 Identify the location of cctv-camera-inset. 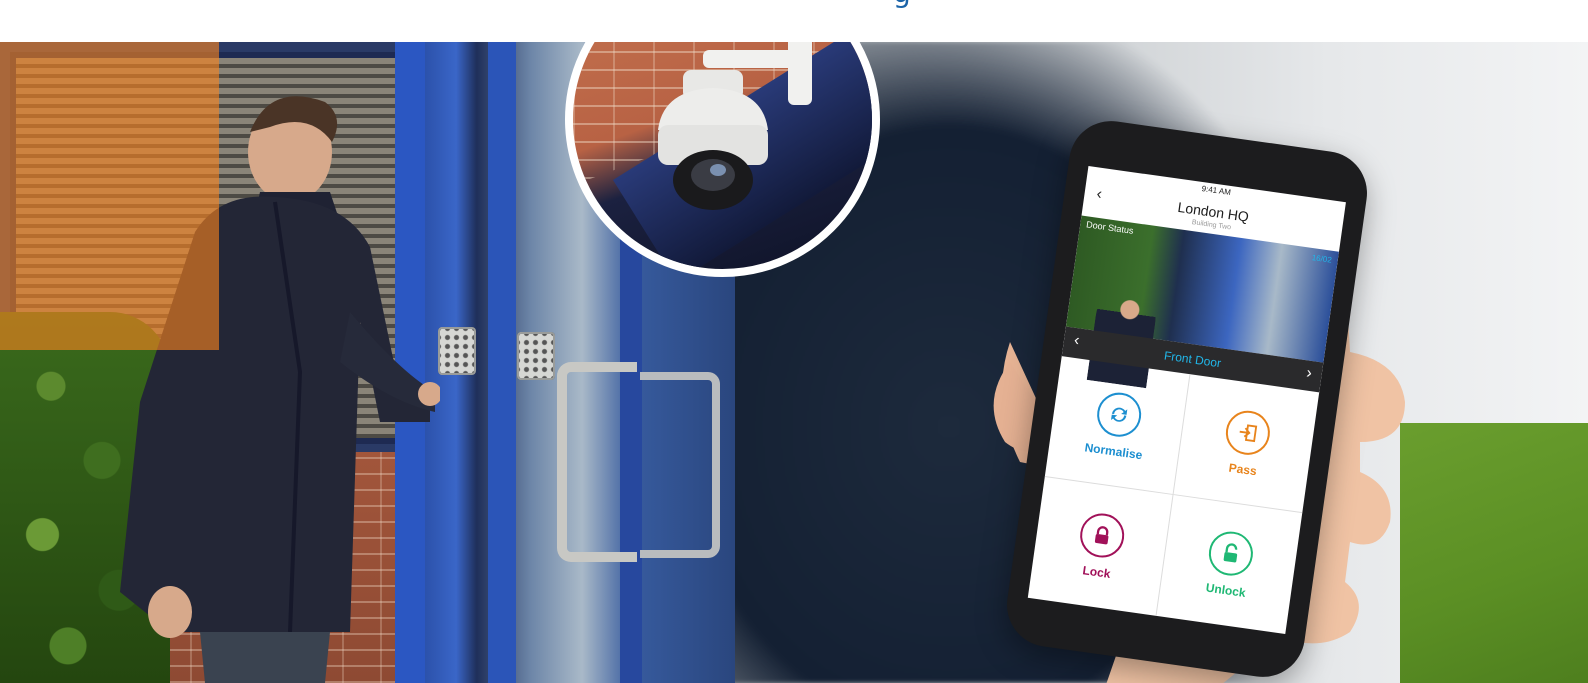
(722, 159).